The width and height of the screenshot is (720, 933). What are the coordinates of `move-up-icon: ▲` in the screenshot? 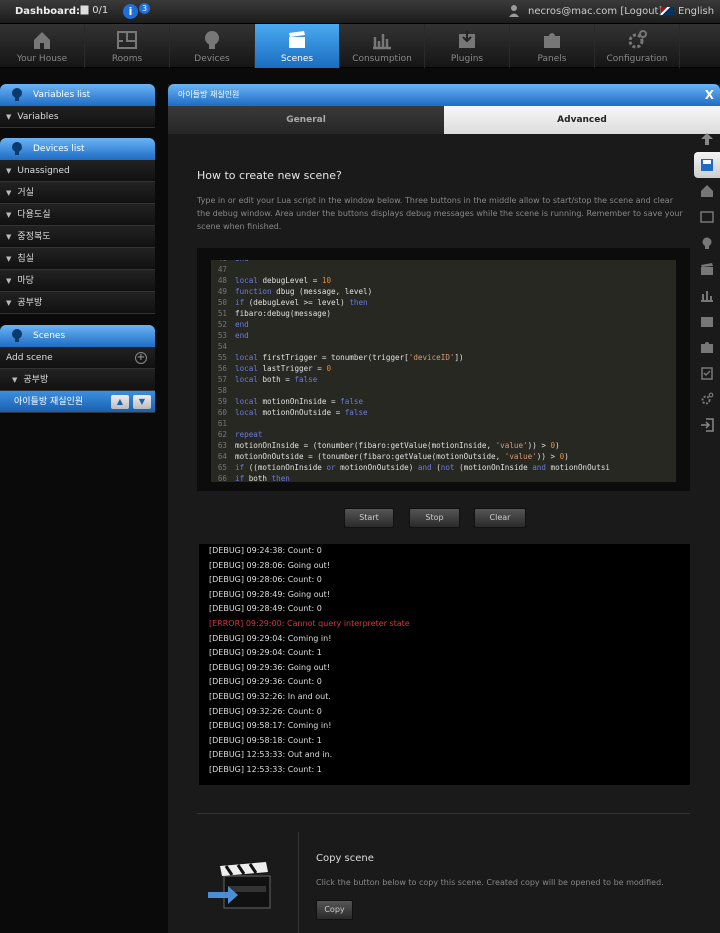 It's located at (120, 402).